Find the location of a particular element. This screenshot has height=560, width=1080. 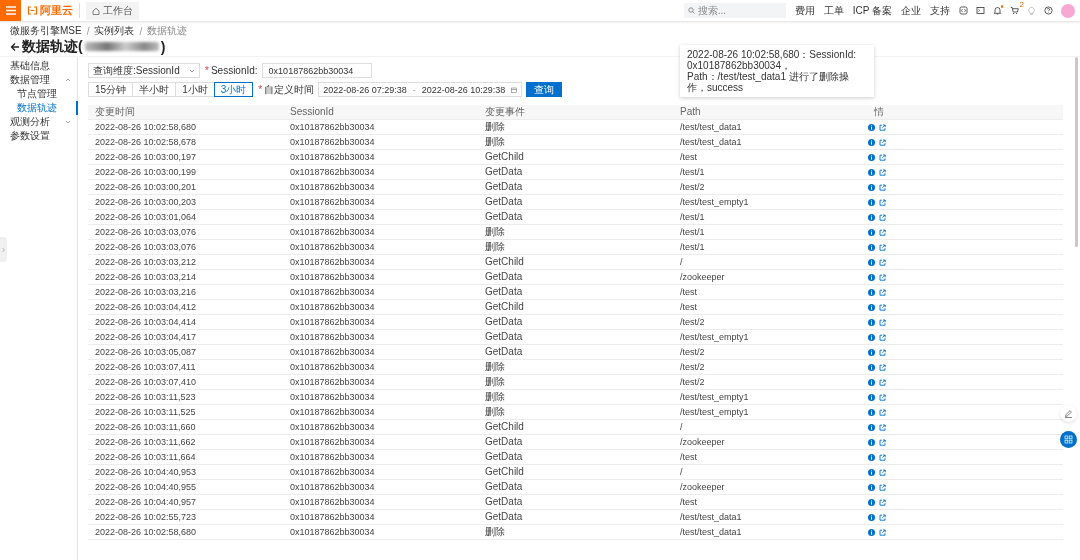

menu-icon is located at coordinates (10, 10).